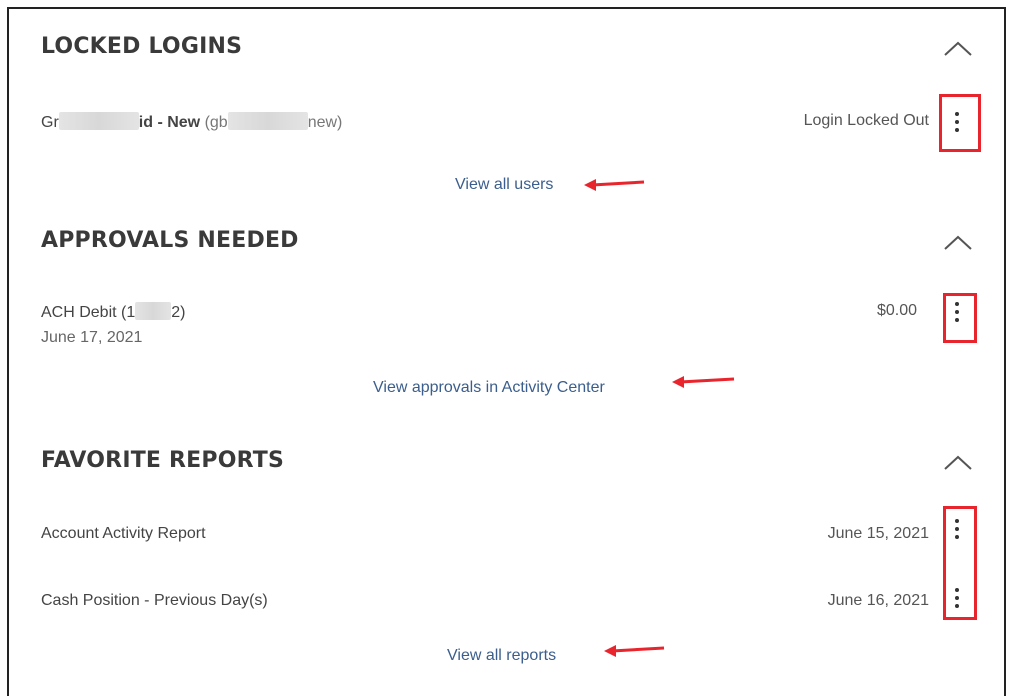  I want to click on locked-user-name-end: id - New, so click(169, 122).